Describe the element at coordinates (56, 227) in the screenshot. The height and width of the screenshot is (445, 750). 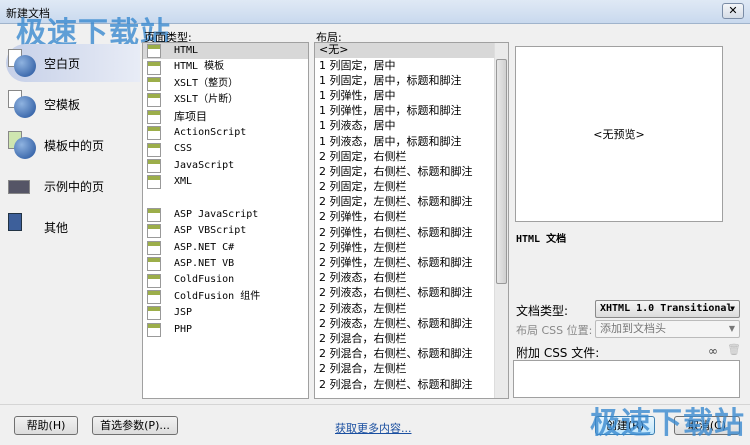
I see `category-label: 其他` at that location.